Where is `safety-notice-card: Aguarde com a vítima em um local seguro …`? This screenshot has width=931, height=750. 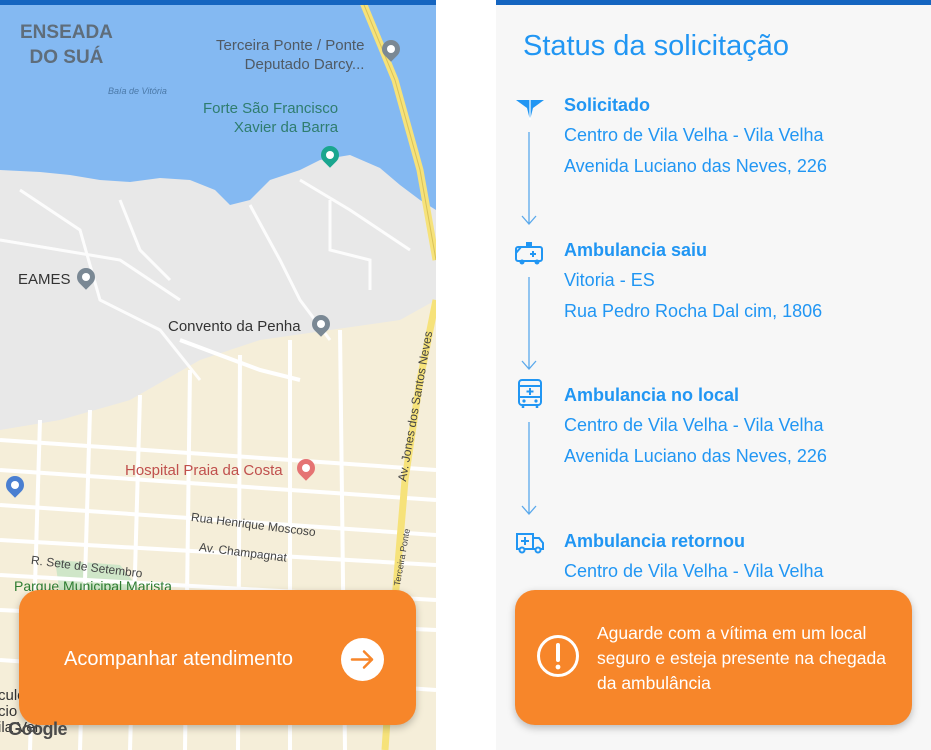
safety-notice-card: Aguarde com a vítima em um local seguro … is located at coordinates (713, 657).